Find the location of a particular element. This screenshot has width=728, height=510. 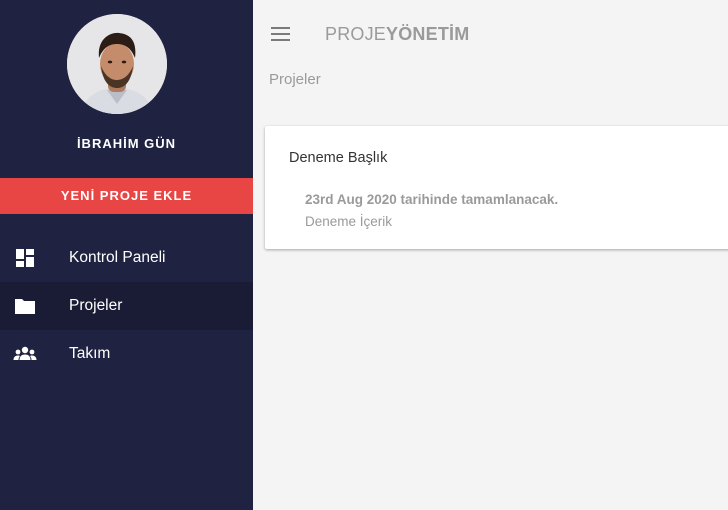

avatar-image is located at coordinates (117, 64).